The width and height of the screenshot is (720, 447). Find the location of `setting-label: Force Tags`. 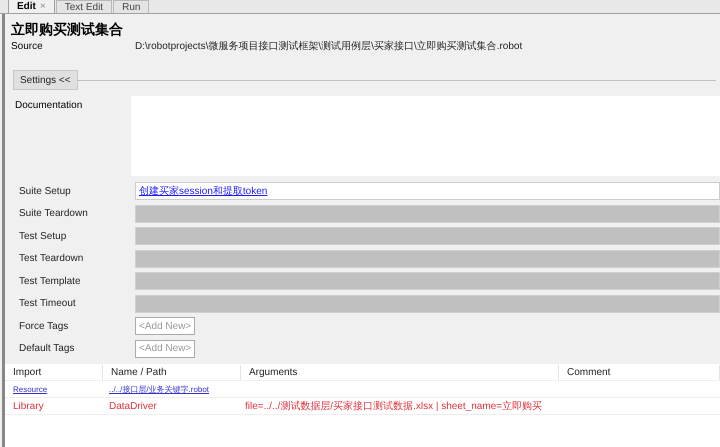

setting-label: Force Tags is located at coordinates (44, 327).